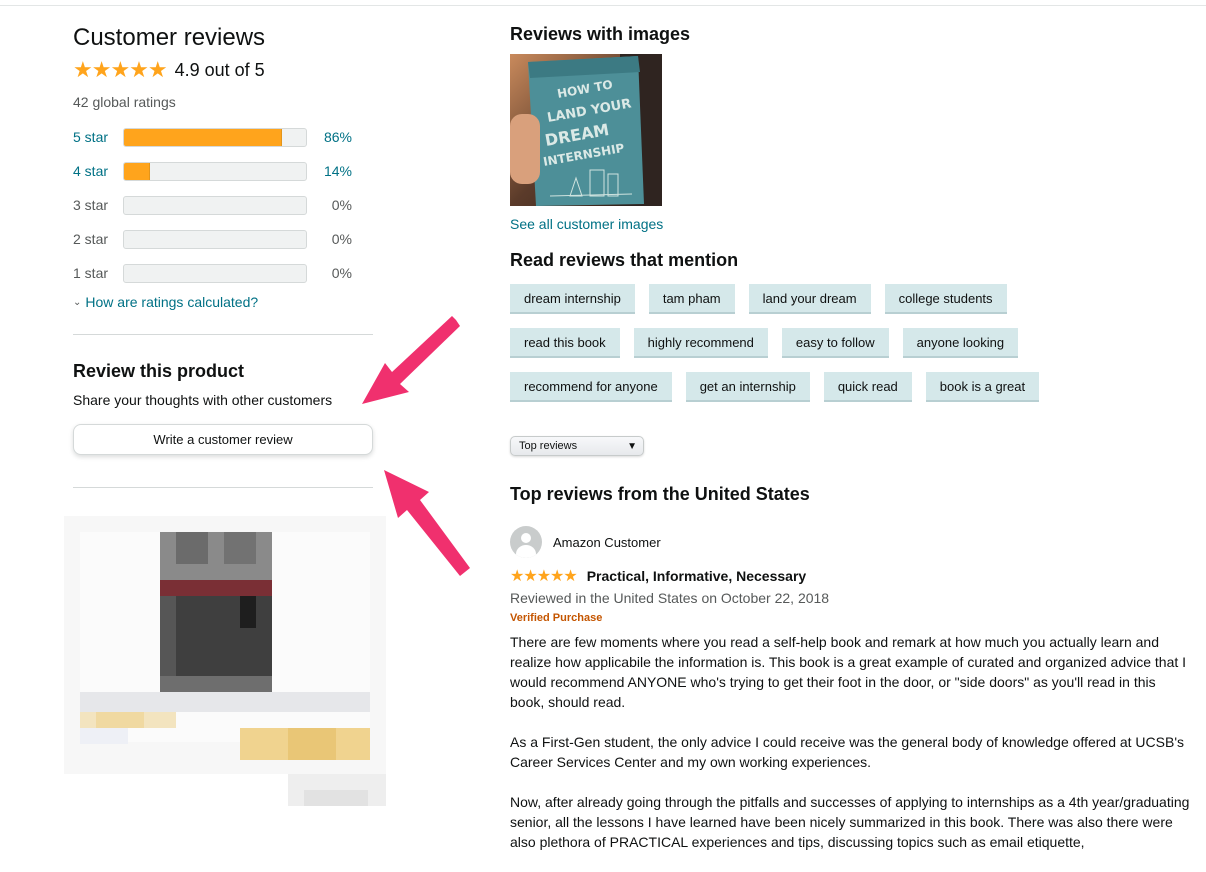  Describe the element at coordinates (203, 400) in the screenshot. I see `review-this-product-subtitle: Share your thoughts with other customers` at that location.